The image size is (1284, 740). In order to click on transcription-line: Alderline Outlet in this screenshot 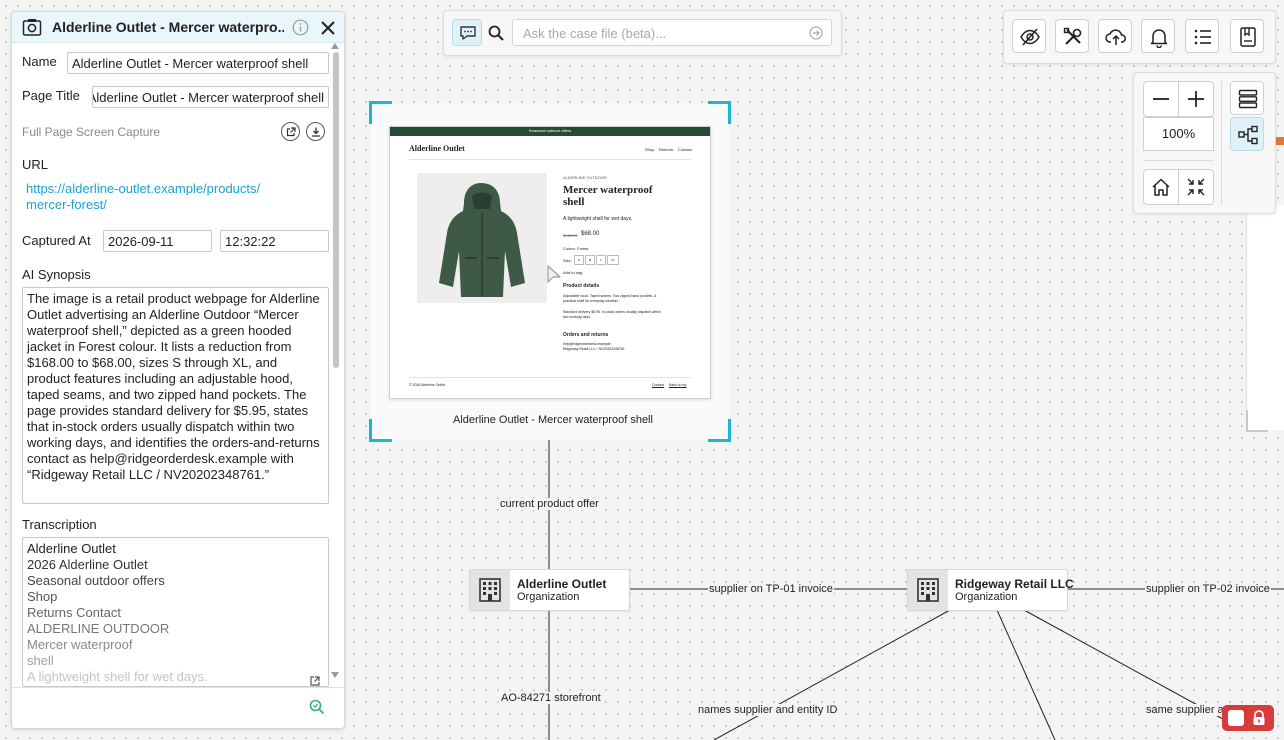, I will do `click(71, 548)`.